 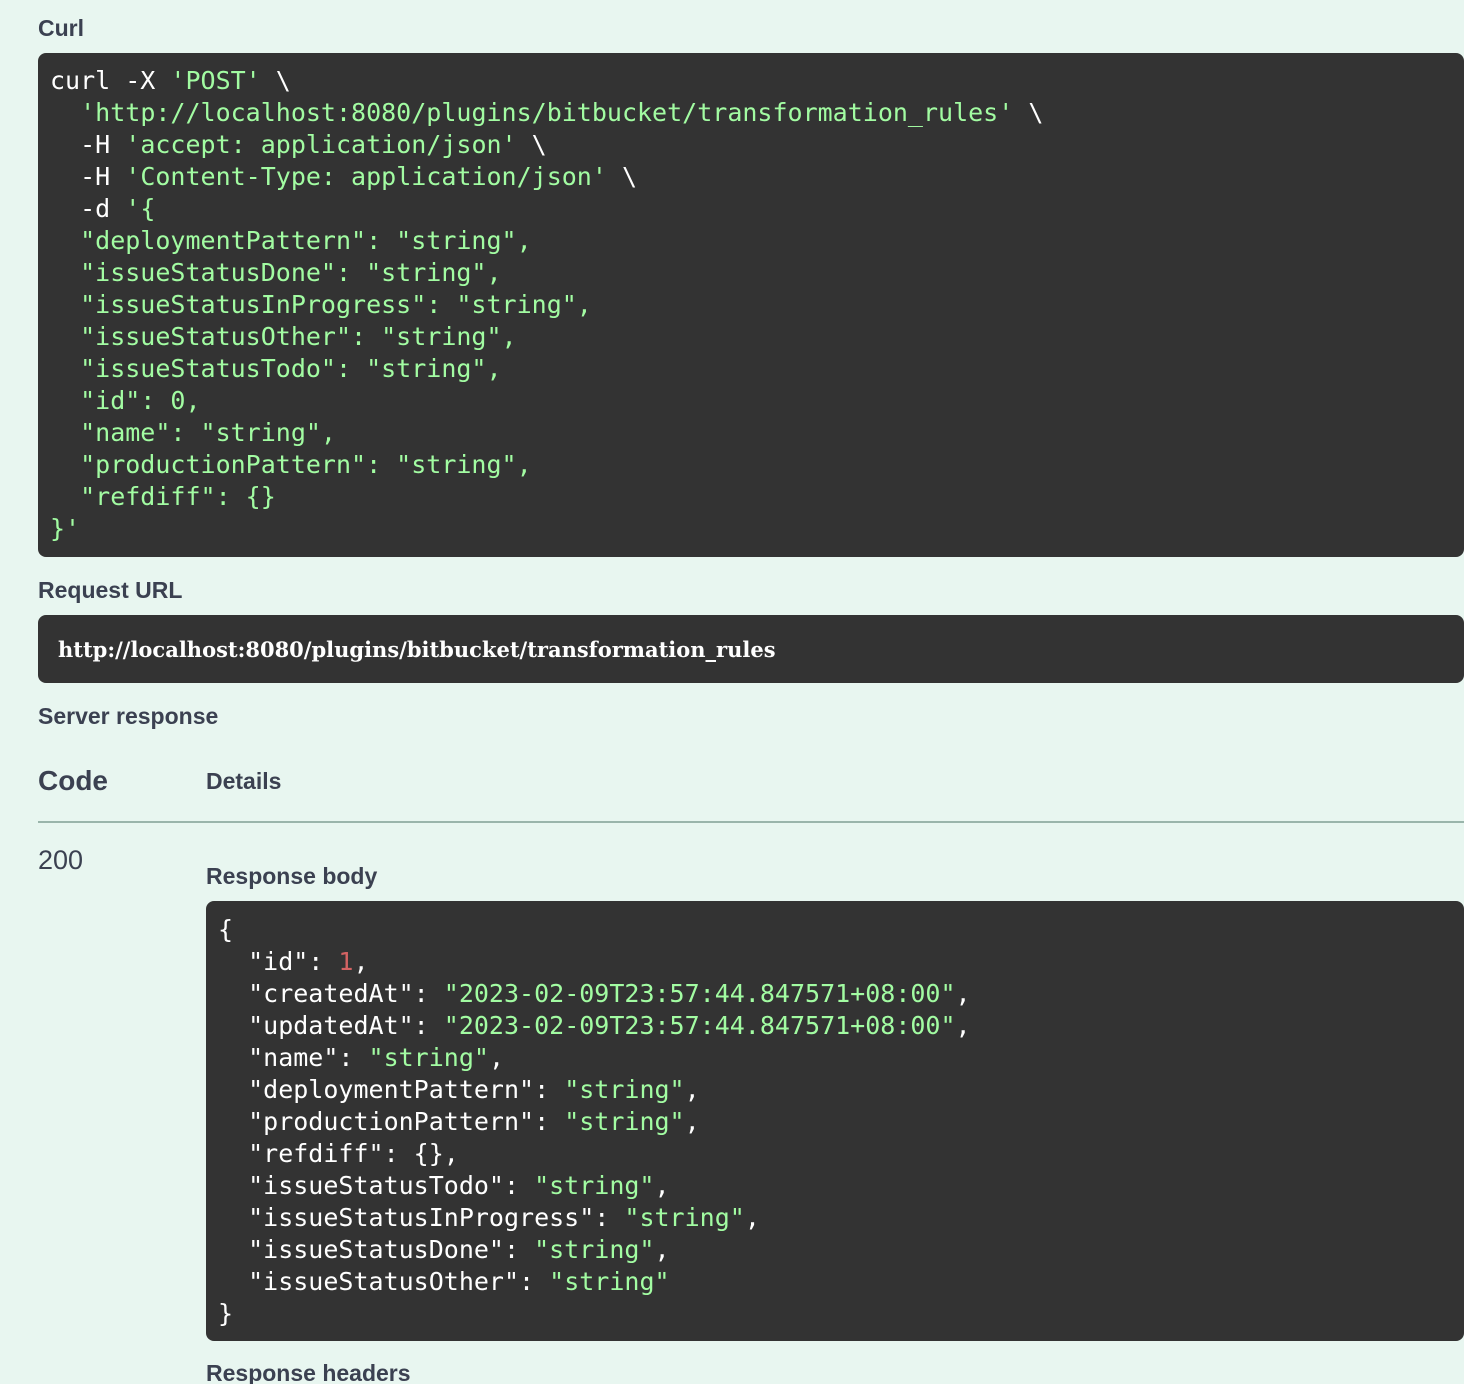 I want to click on code-token: "issueStatusOther":, so click(x=384, y=1281).